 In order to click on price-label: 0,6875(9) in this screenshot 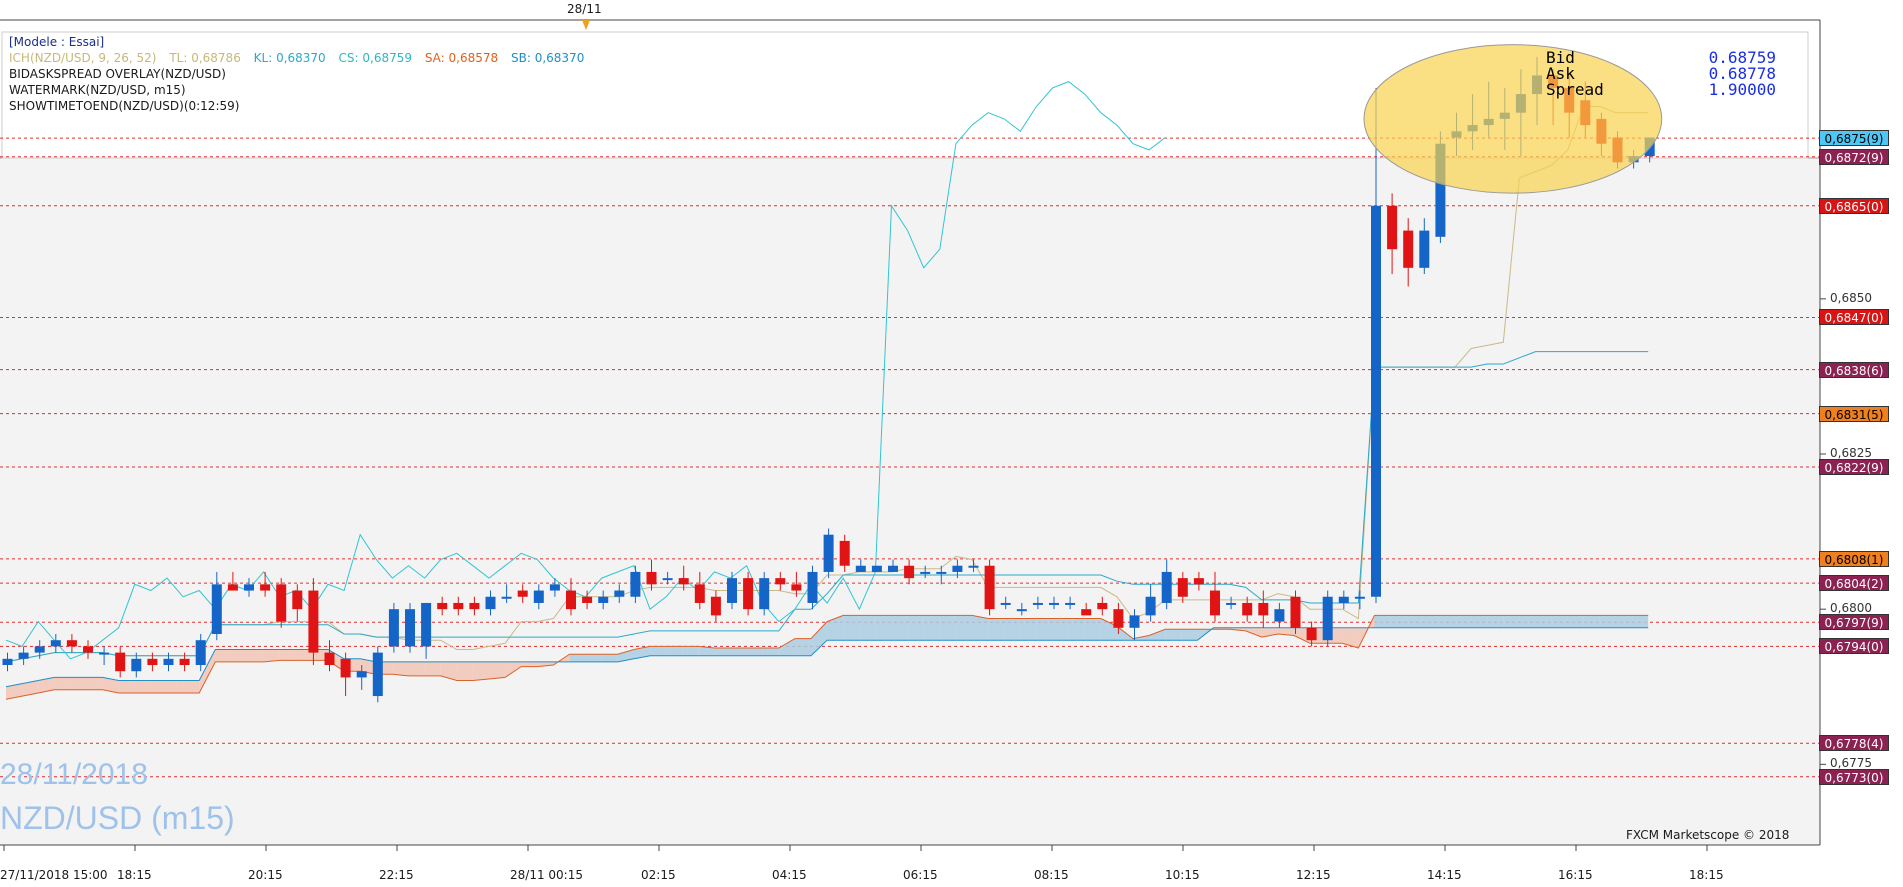, I will do `click(1854, 138)`.